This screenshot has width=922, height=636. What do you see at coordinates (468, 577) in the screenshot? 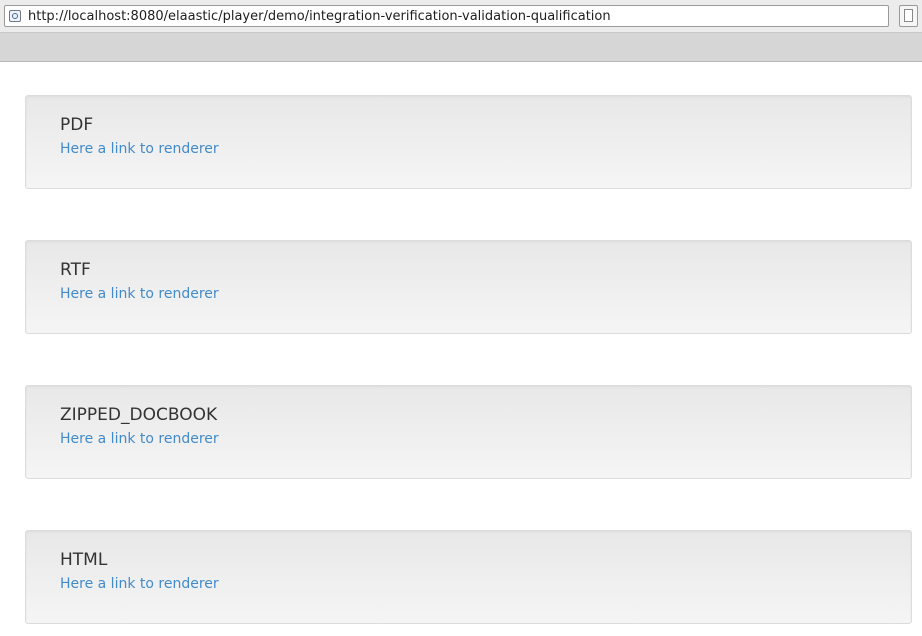
I see `renderer-card-html: HTML Here a link to renderer` at bounding box center [468, 577].